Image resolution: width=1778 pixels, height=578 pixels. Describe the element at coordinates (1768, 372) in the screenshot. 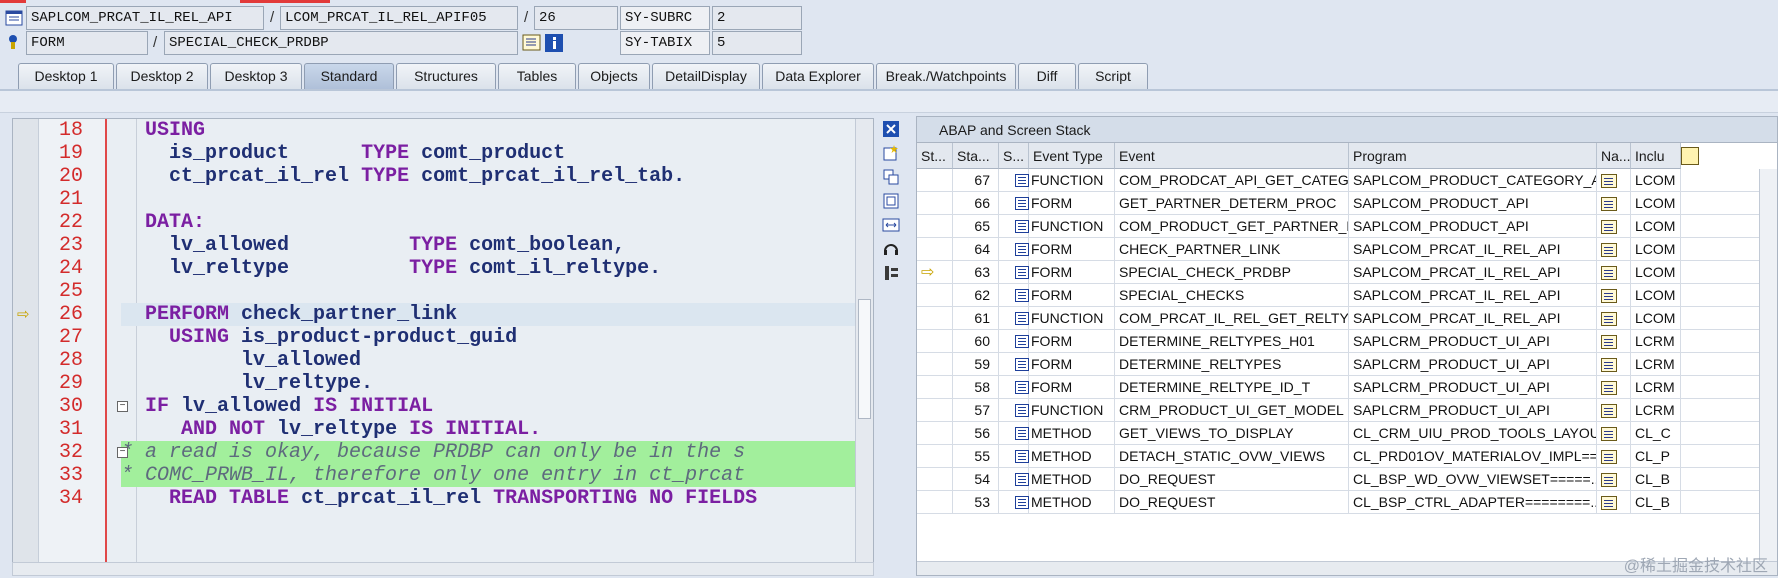

I see `stack-vertical-scrollbar` at that location.